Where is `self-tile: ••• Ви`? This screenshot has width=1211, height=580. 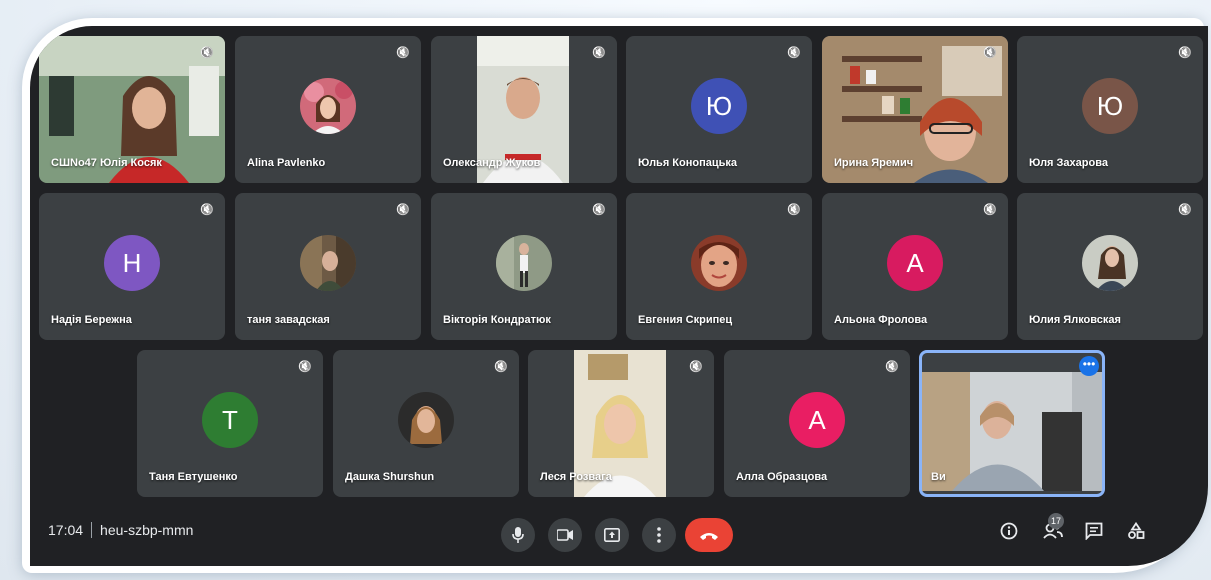
self-tile: ••• Ви is located at coordinates (1012, 423).